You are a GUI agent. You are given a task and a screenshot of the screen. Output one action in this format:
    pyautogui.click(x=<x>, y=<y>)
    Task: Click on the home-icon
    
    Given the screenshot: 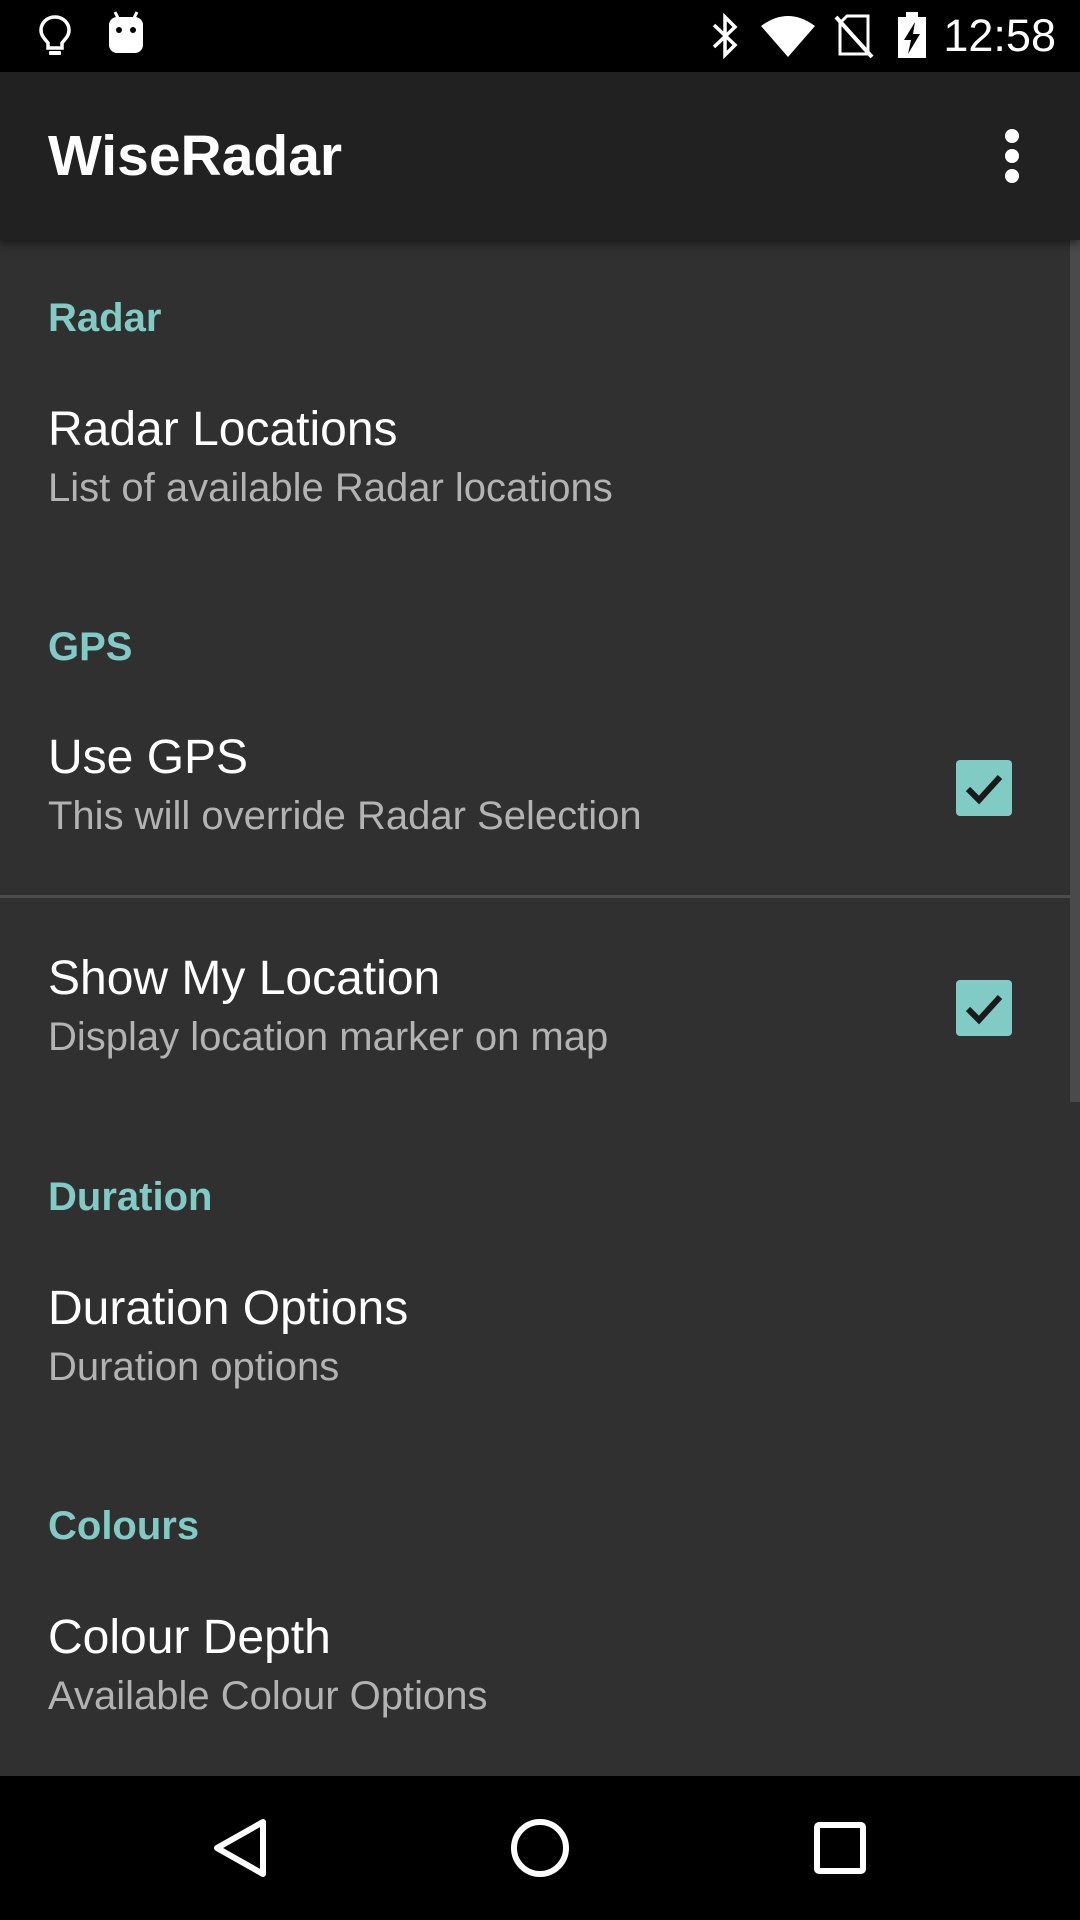 What is the action you would take?
    pyautogui.click(x=540, y=1848)
    